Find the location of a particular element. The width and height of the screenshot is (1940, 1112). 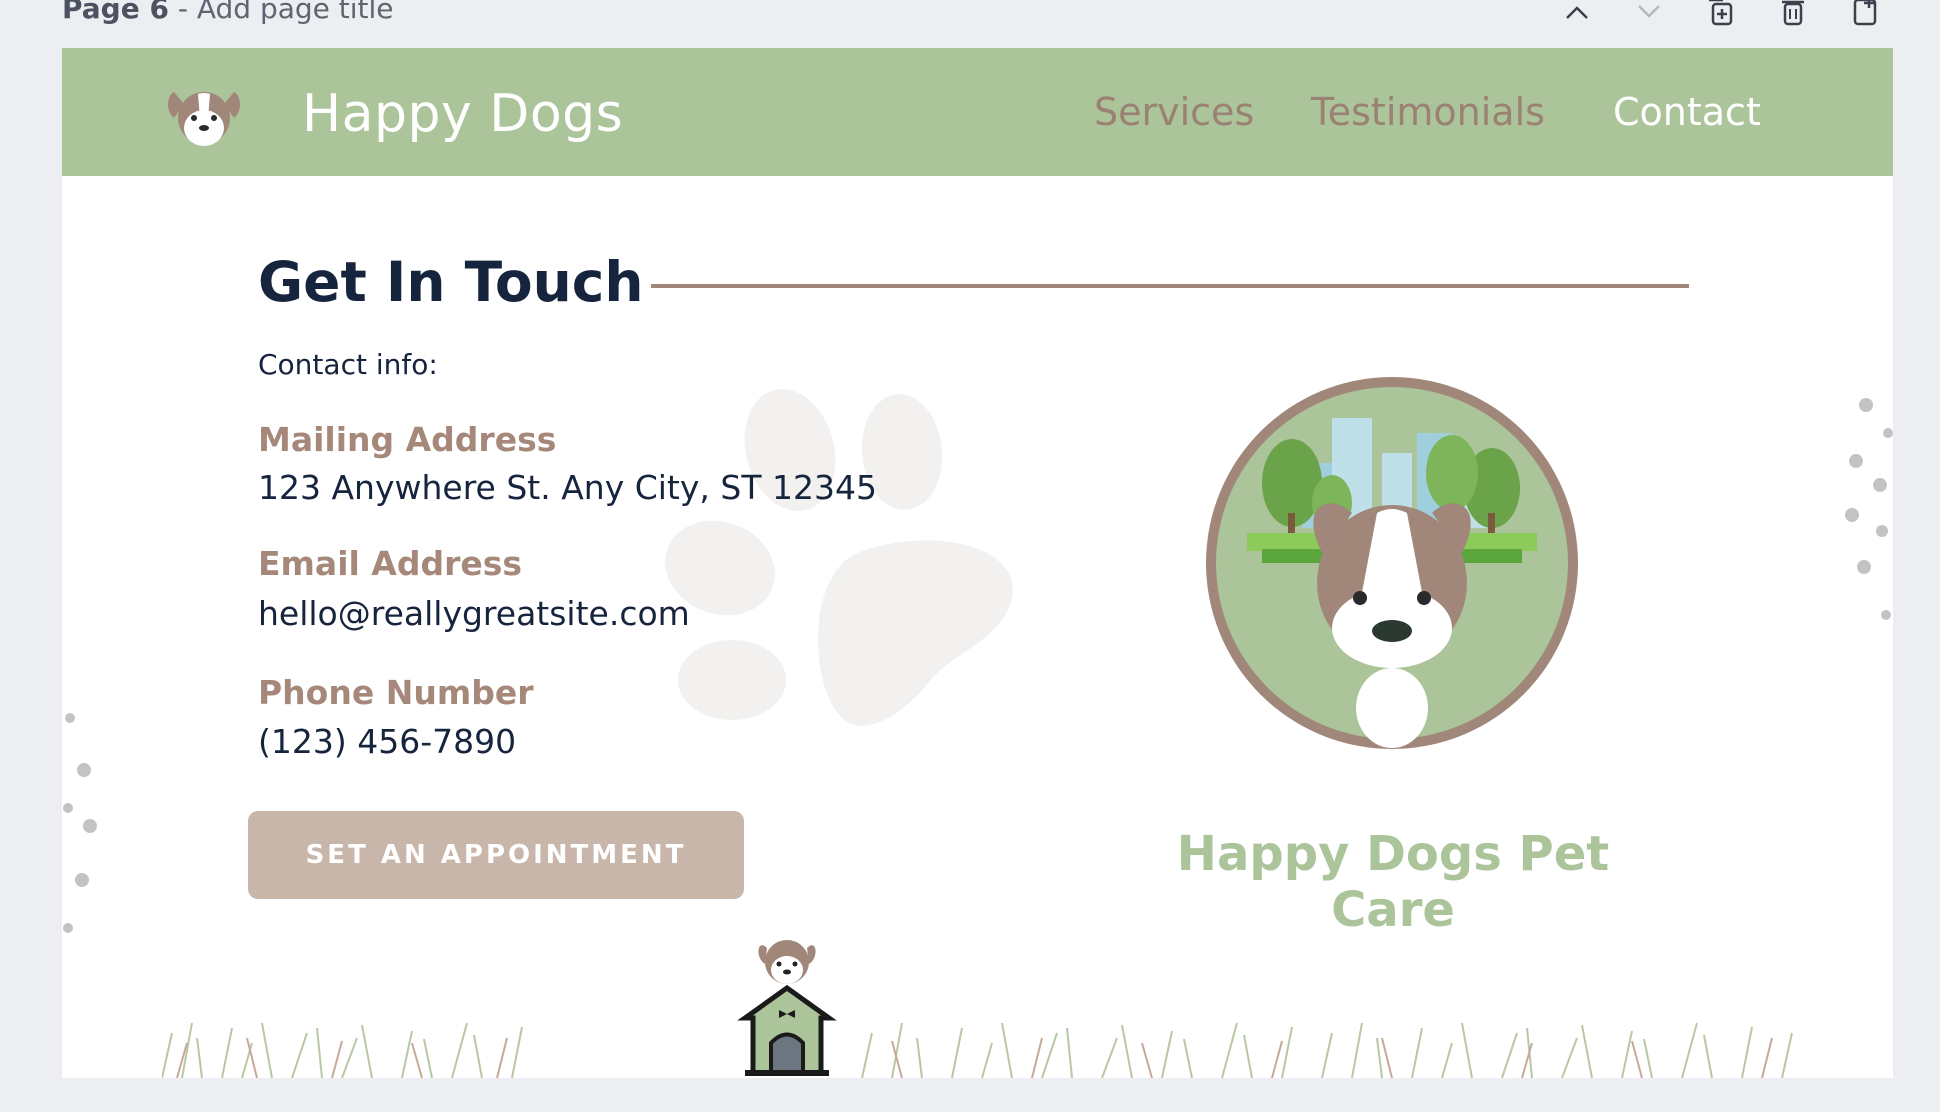

chevron-down-icon is located at coordinates (1649, 17).